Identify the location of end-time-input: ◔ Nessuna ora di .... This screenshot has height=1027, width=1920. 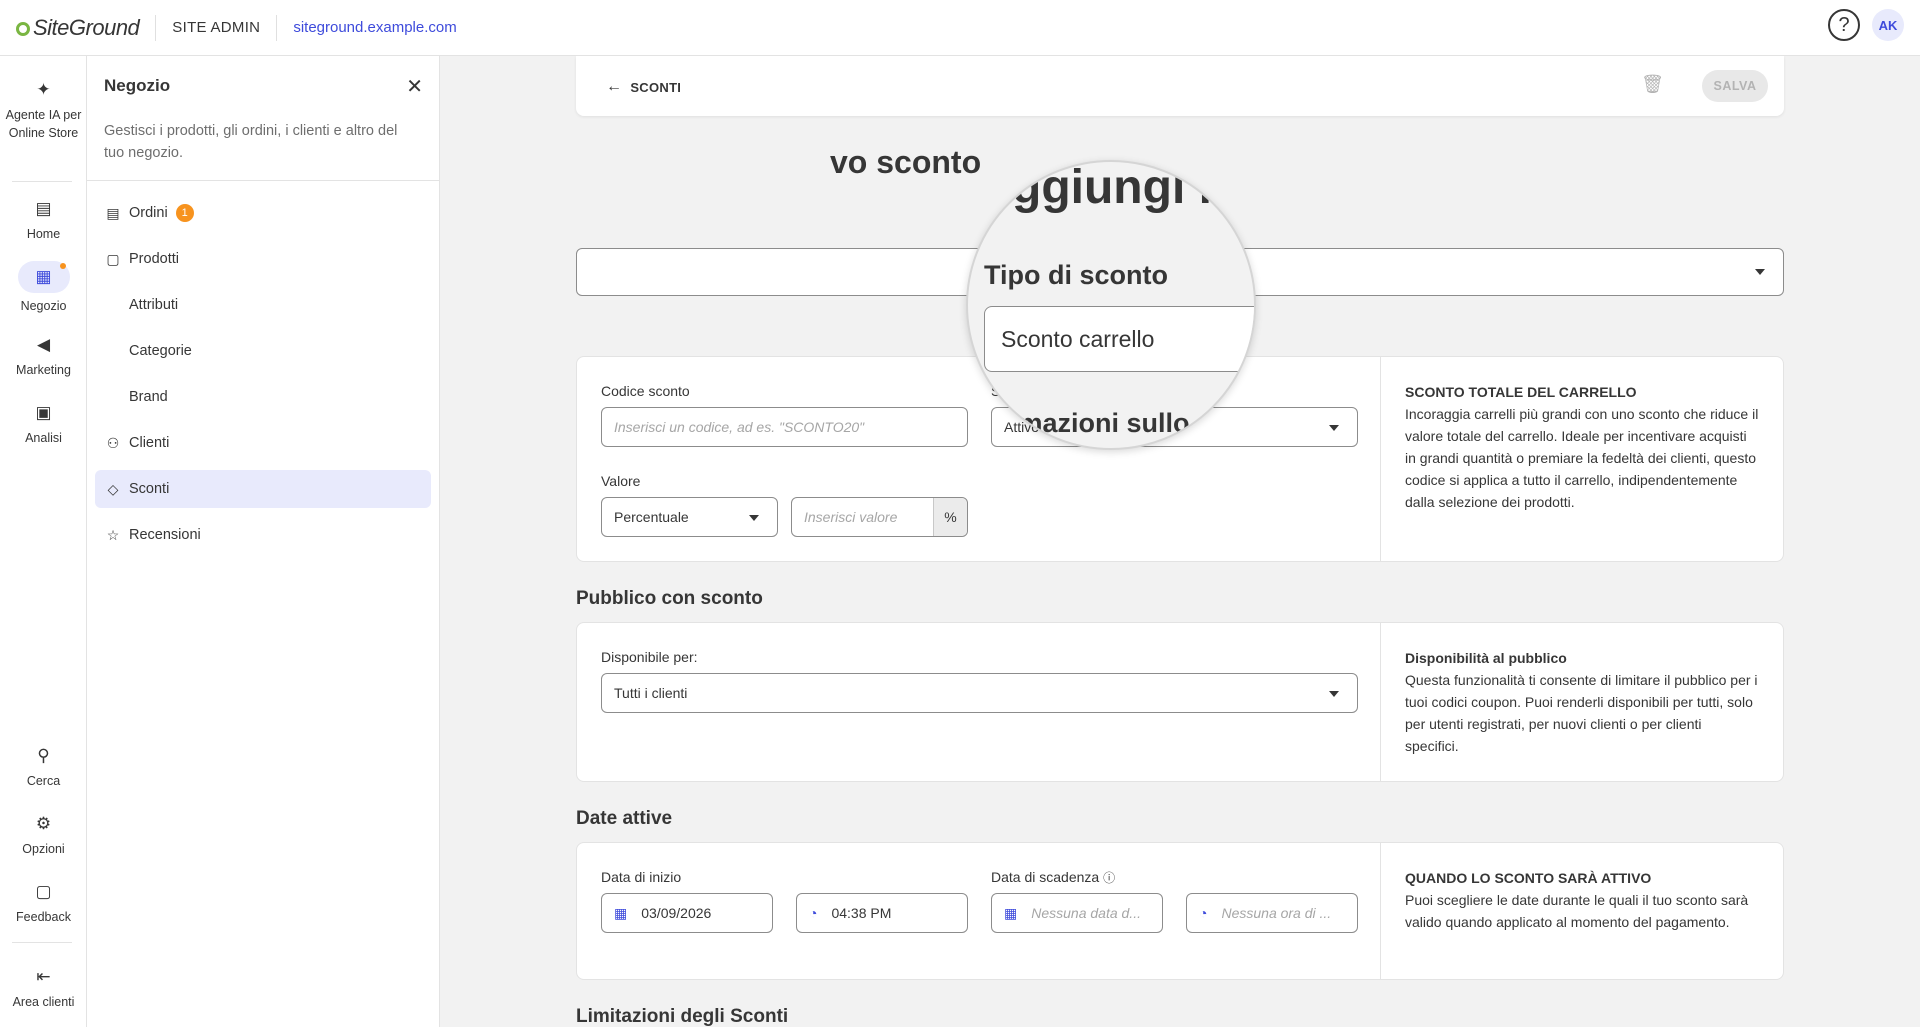
(1272, 913).